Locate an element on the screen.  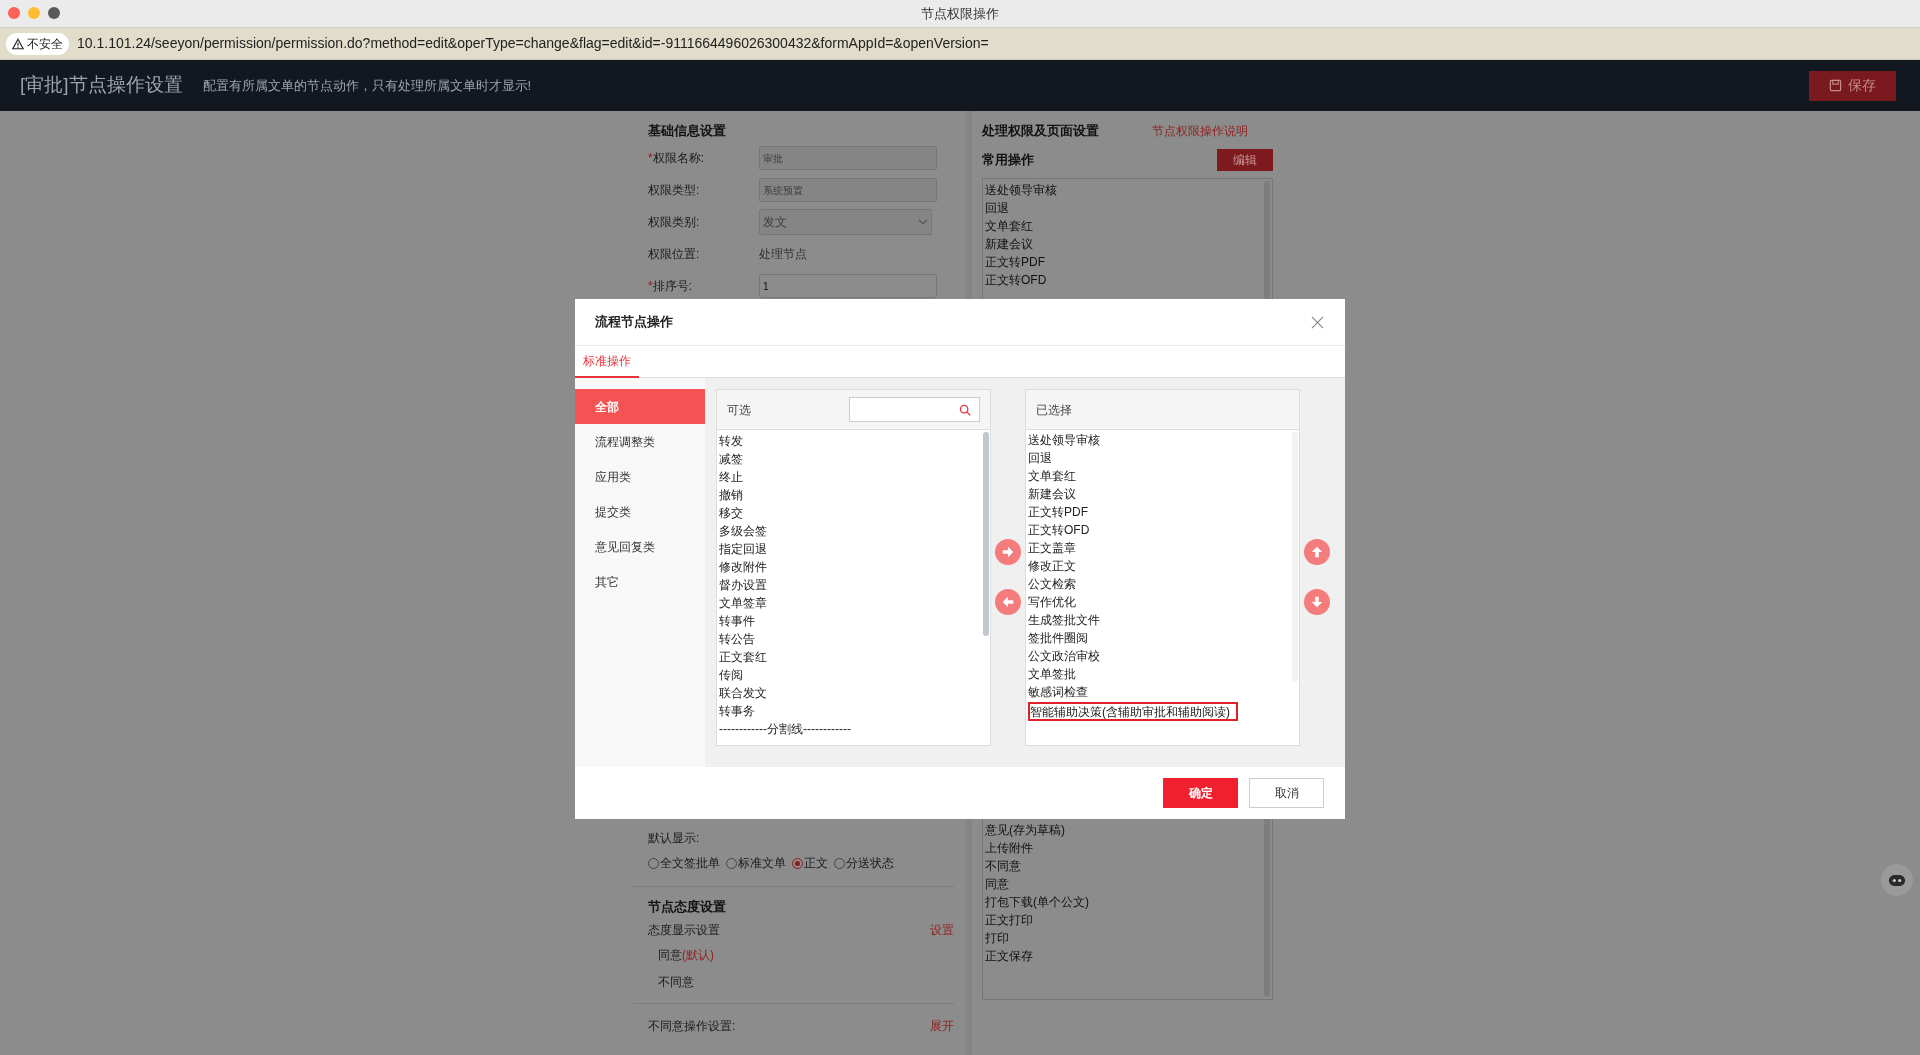
add-right-icon is located at coordinates (1008, 552).